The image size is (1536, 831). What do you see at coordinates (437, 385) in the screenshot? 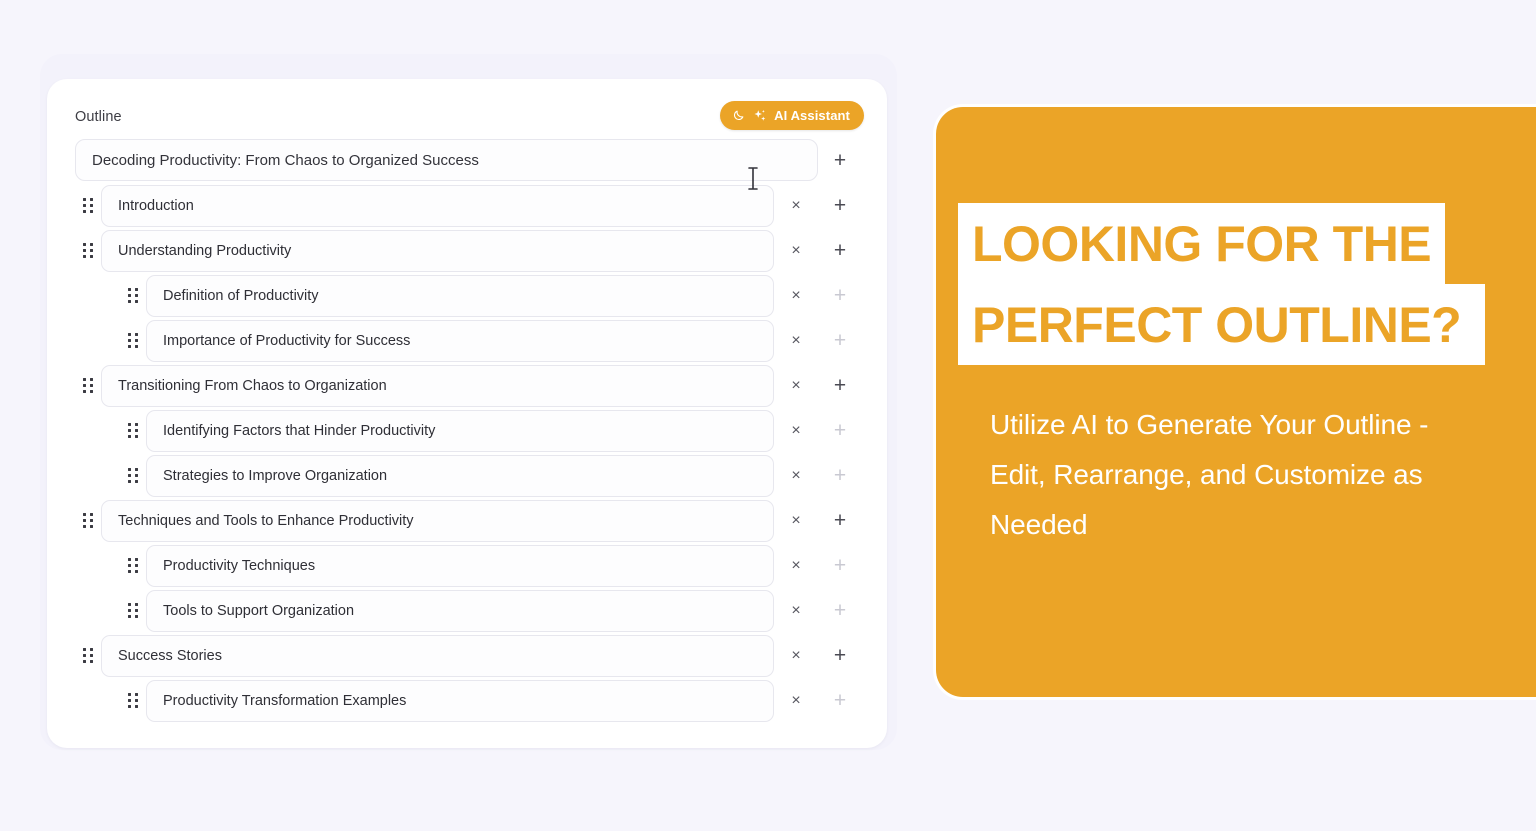
I see `outline-item-input: Transitioning From Chaos to Organization` at bounding box center [437, 385].